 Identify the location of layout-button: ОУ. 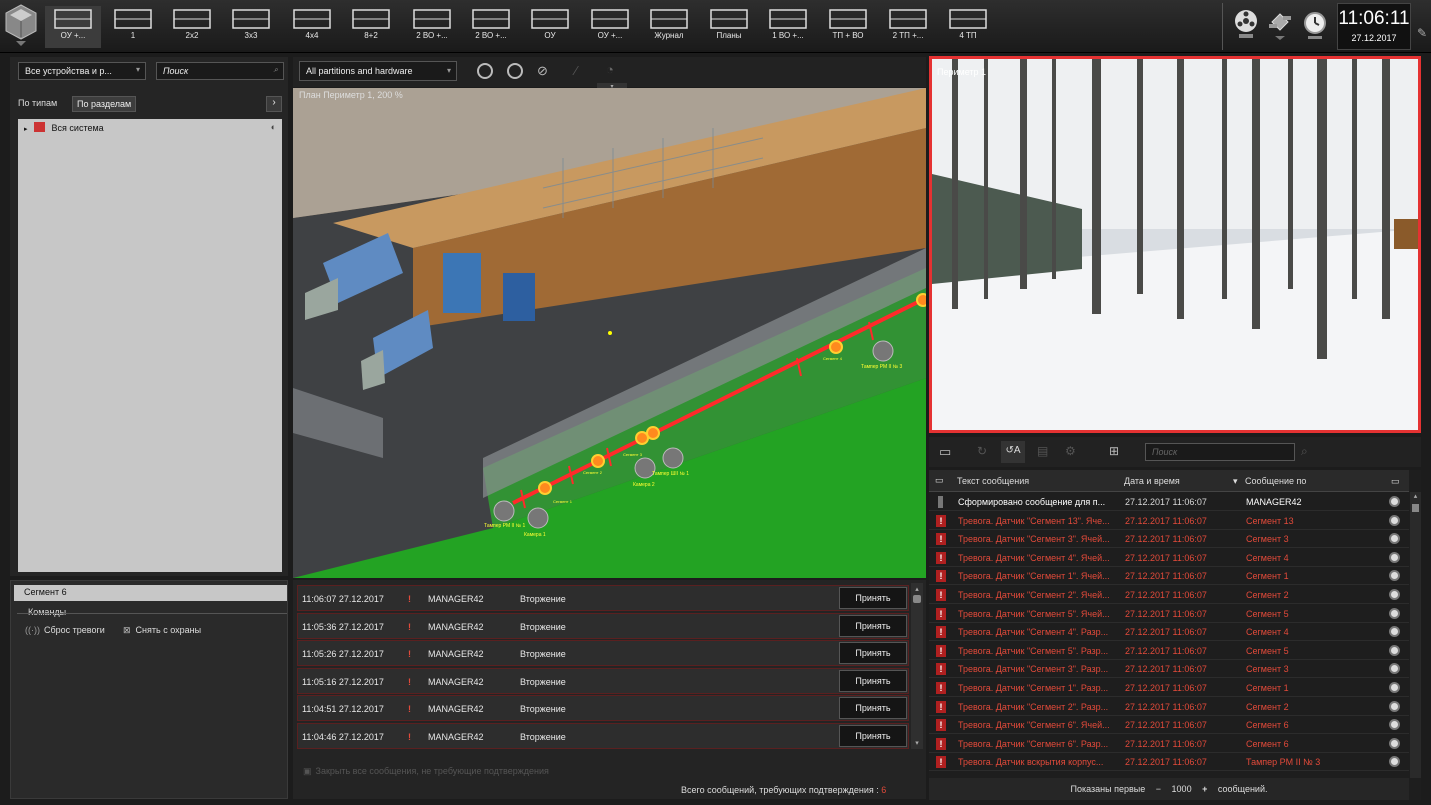
(550, 27).